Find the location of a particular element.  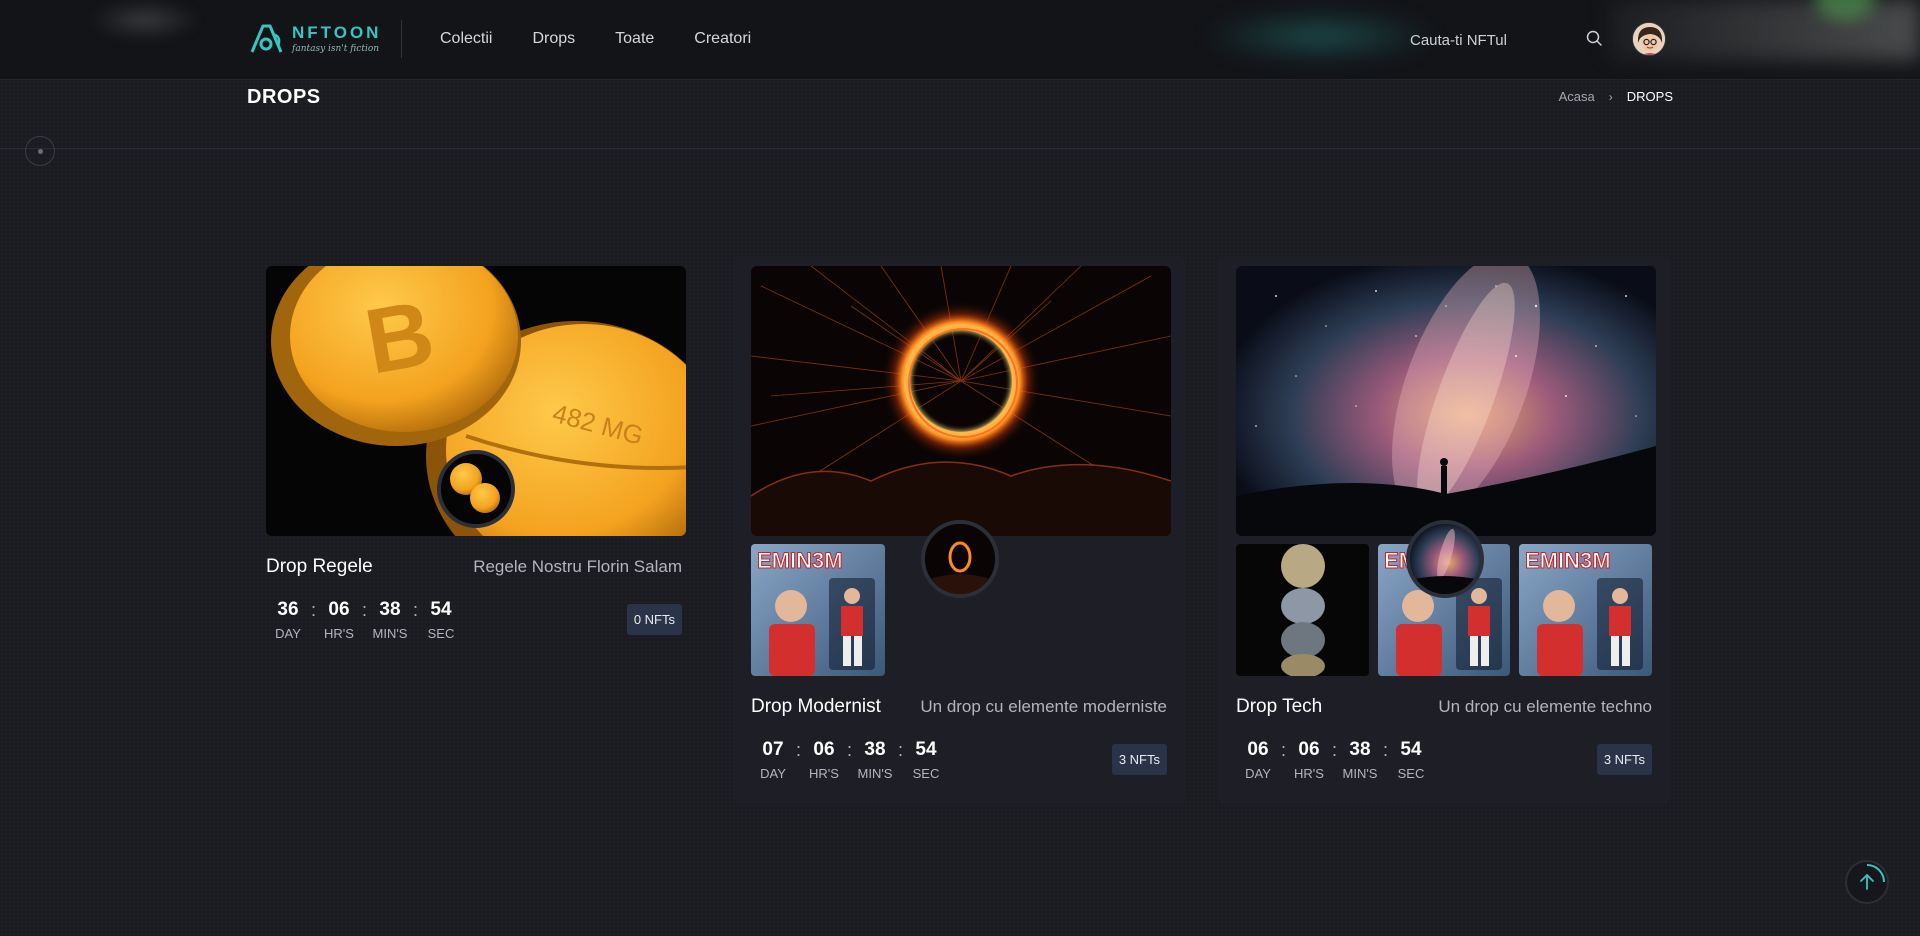

drop-info: Drop Regele Regele Nostru Florin Salam is located at coordinates (474, 567).